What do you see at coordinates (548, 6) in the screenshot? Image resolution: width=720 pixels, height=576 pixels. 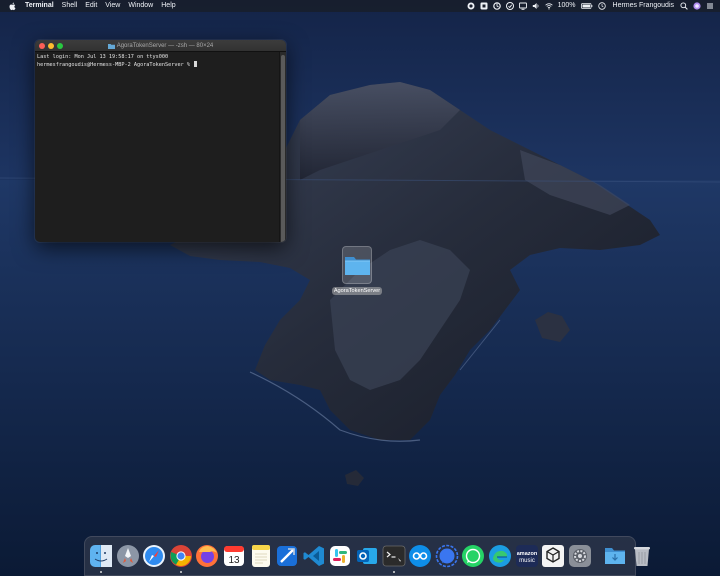 I see `wifi-icon` at bounding box center [548, 6].